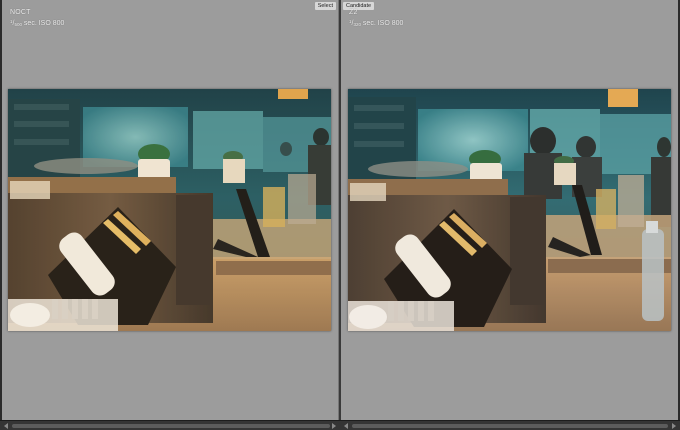  I want to click on scroll-thumb-right, so click(510, 426).